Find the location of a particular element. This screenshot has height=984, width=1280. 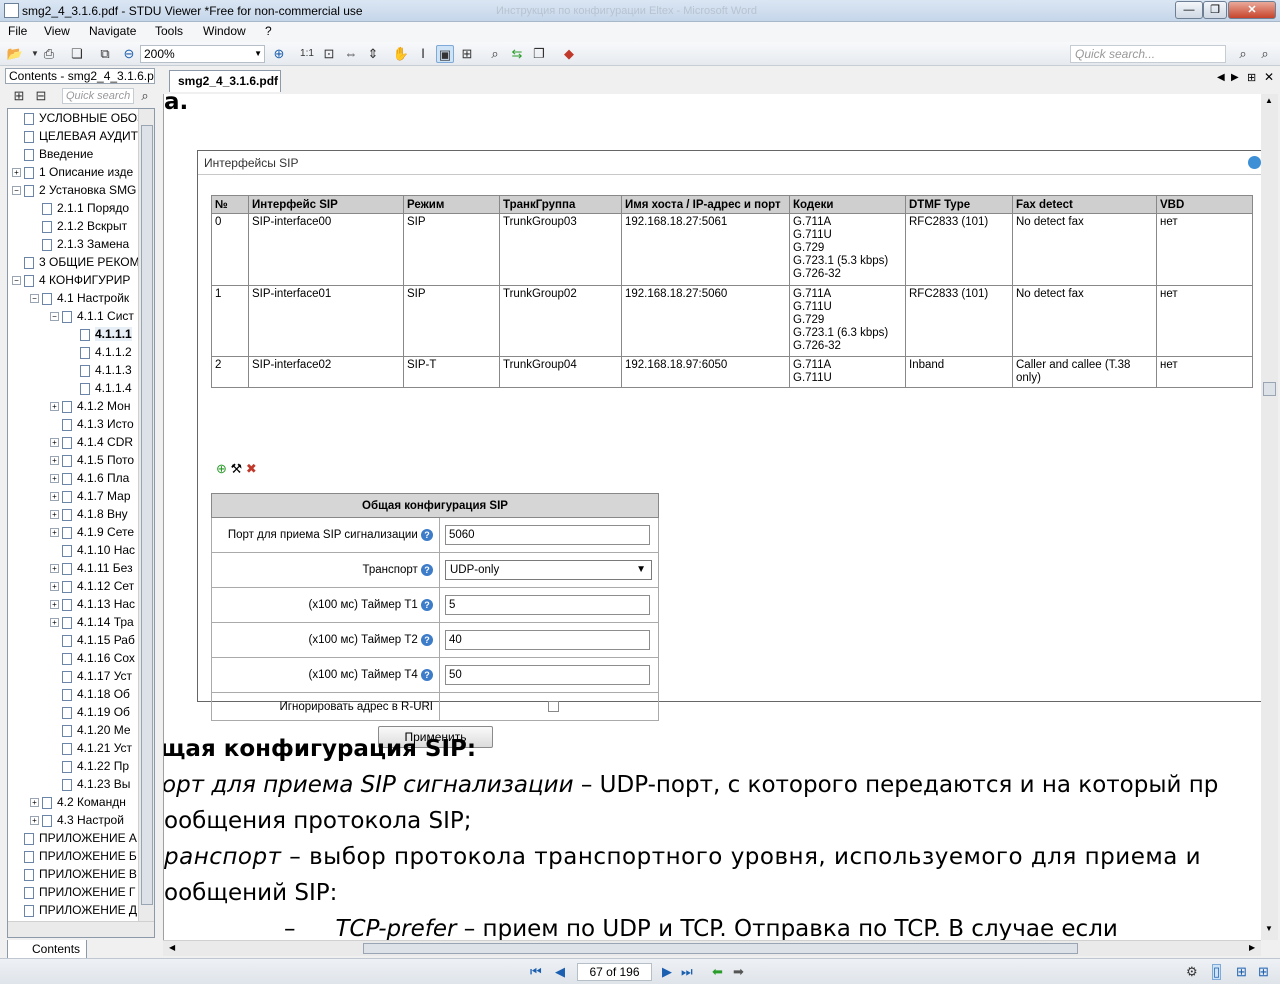

tree-item: +4.1.12 Сет is located at coordinates (92, 586).